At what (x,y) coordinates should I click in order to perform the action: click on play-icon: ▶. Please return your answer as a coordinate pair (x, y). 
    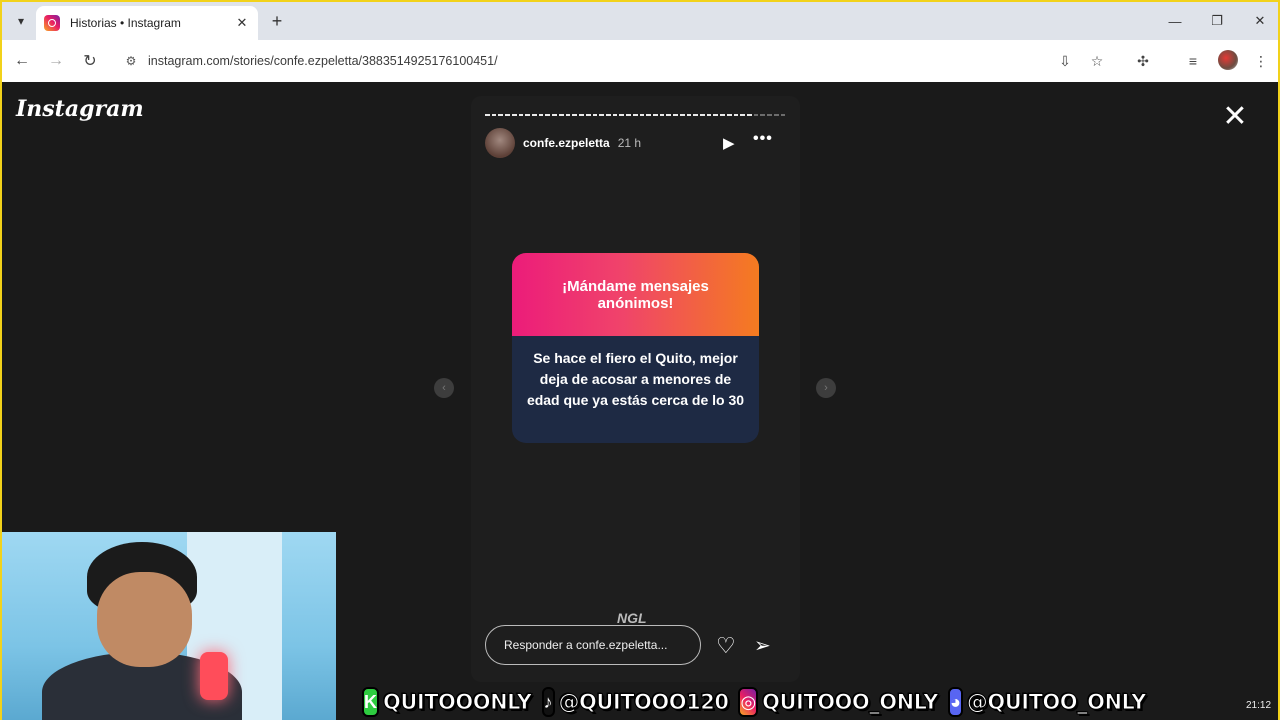
    Looking at the image, I should click on (729, 143).